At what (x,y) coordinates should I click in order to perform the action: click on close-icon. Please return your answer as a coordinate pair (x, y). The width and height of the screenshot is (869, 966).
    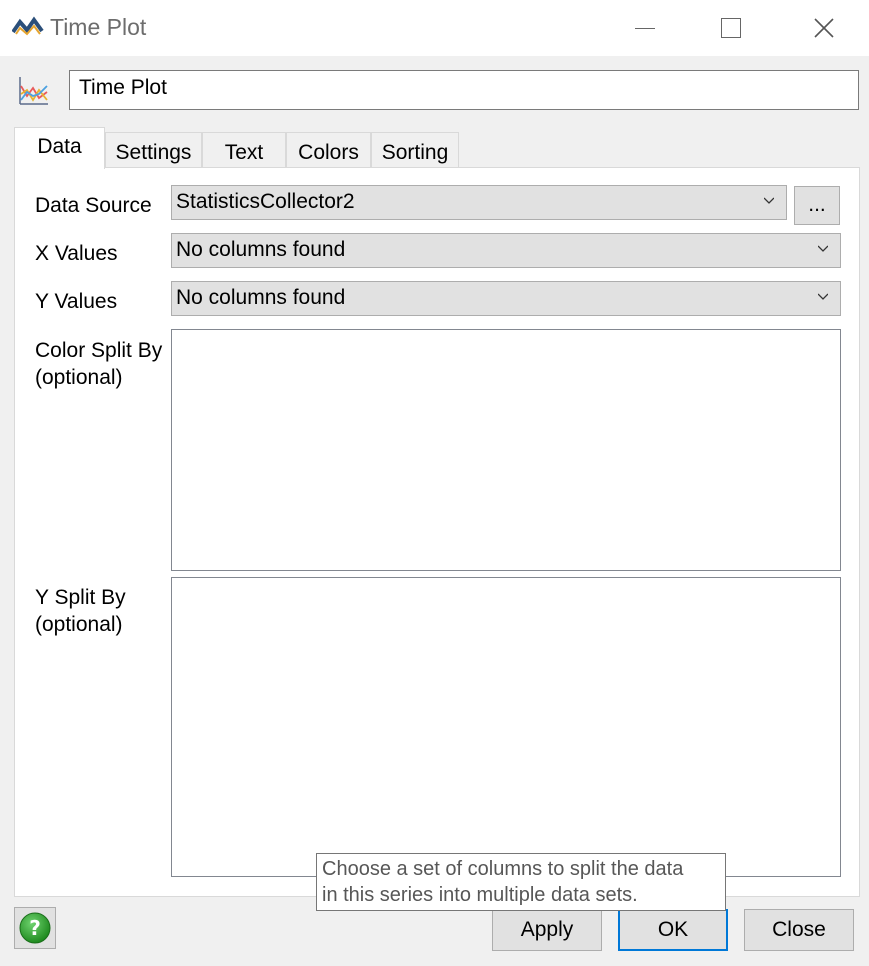
    Looking at the image, I should click on (824, 28).